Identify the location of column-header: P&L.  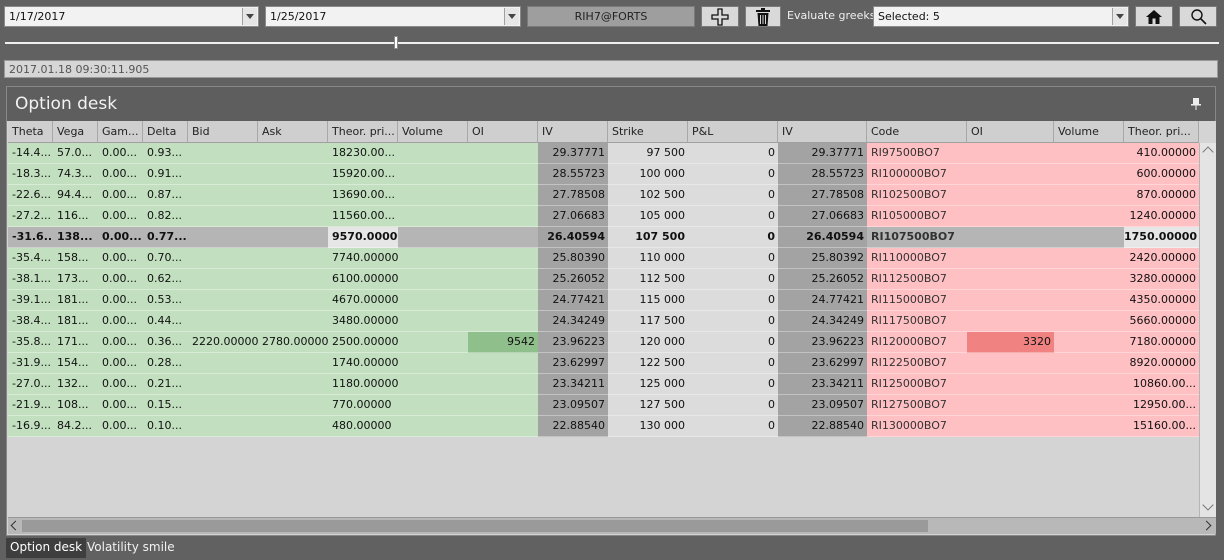
(733, 132).